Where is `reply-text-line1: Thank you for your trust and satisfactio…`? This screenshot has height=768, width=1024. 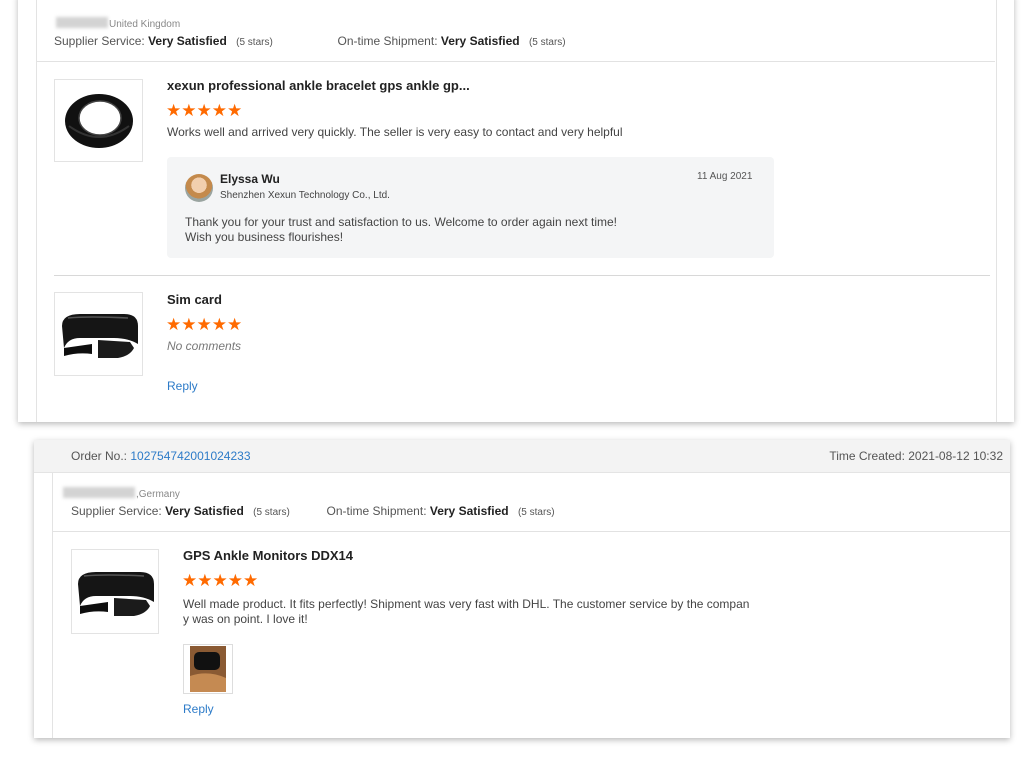 reply-text-line1: Thank you for your trust and satisfactio… is located at coordinates (401, 222).